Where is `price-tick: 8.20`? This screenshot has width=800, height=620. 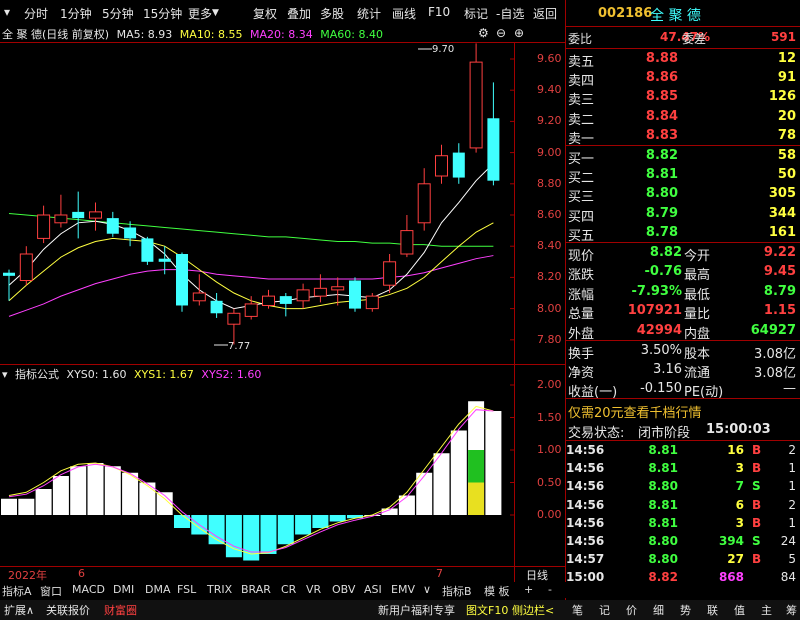
price-tick: 8.20 is located at coordinates (549, 277).